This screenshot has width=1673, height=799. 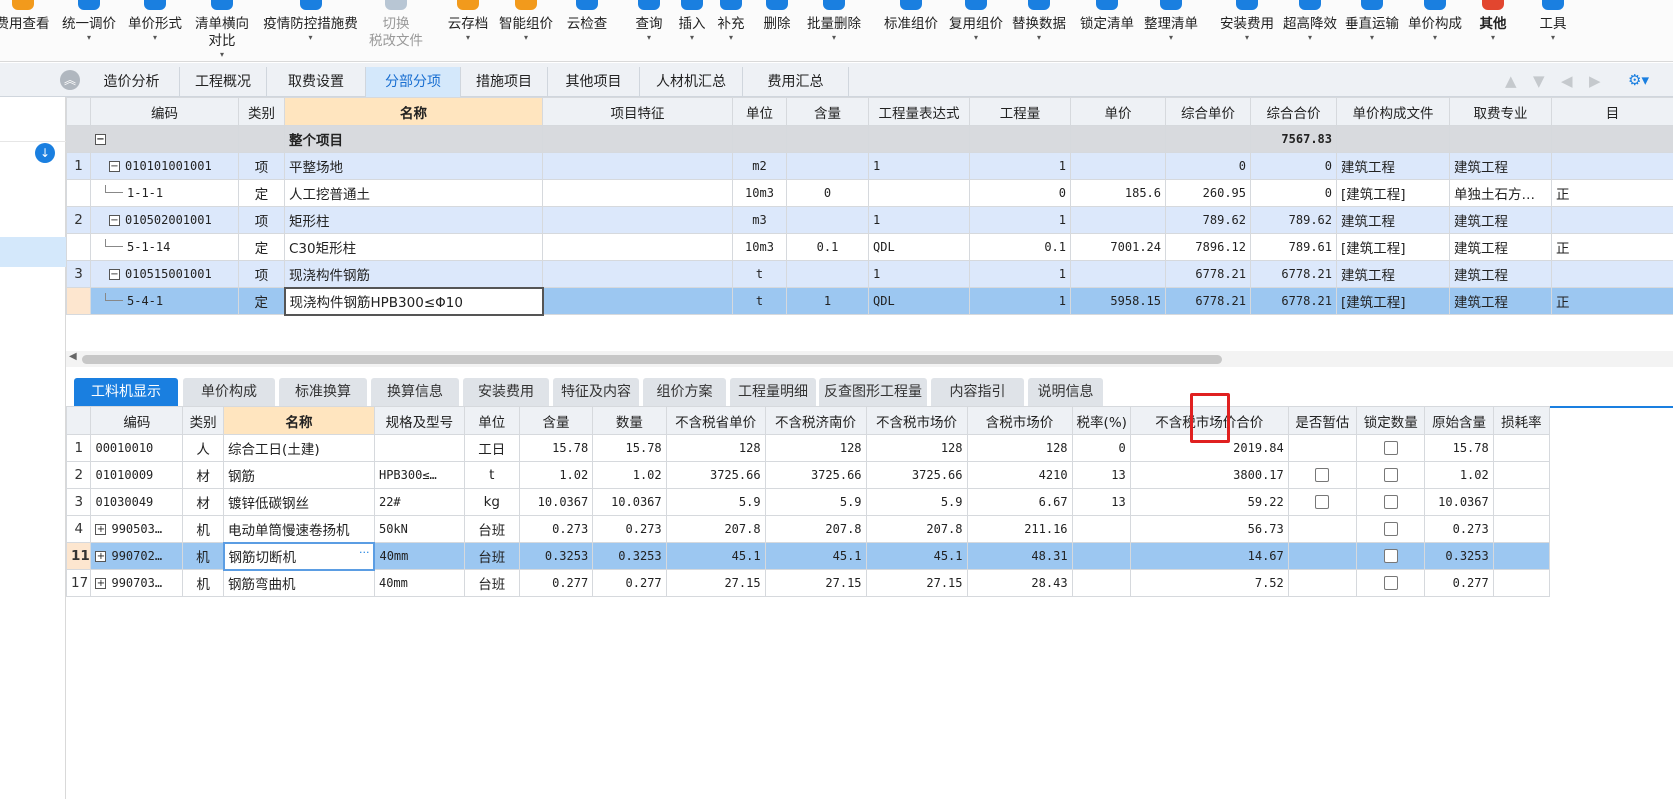 What do you see at coordinates (594, 82) in the screenshot?
I see `tab-main-5: 其他项目` at bounding box center [594, 82].